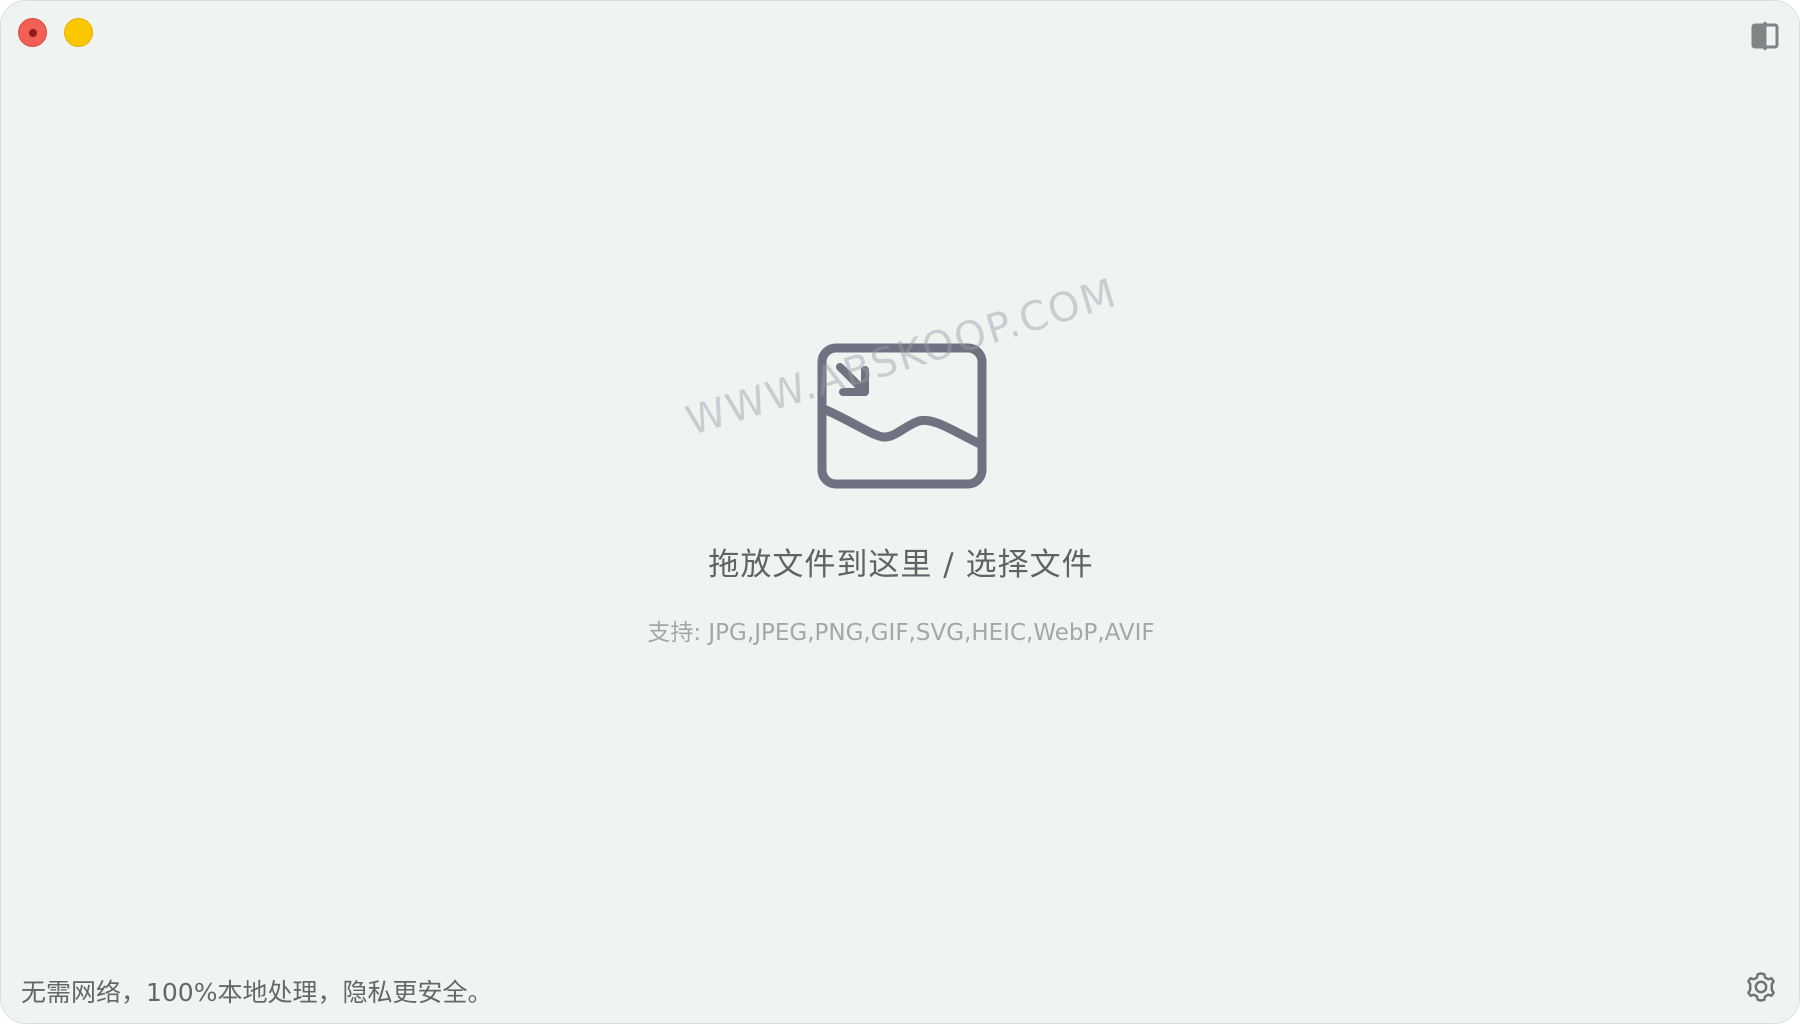 This screenshot has height=1024, width=1800. I want to click on title-bar, so click(900, 33).